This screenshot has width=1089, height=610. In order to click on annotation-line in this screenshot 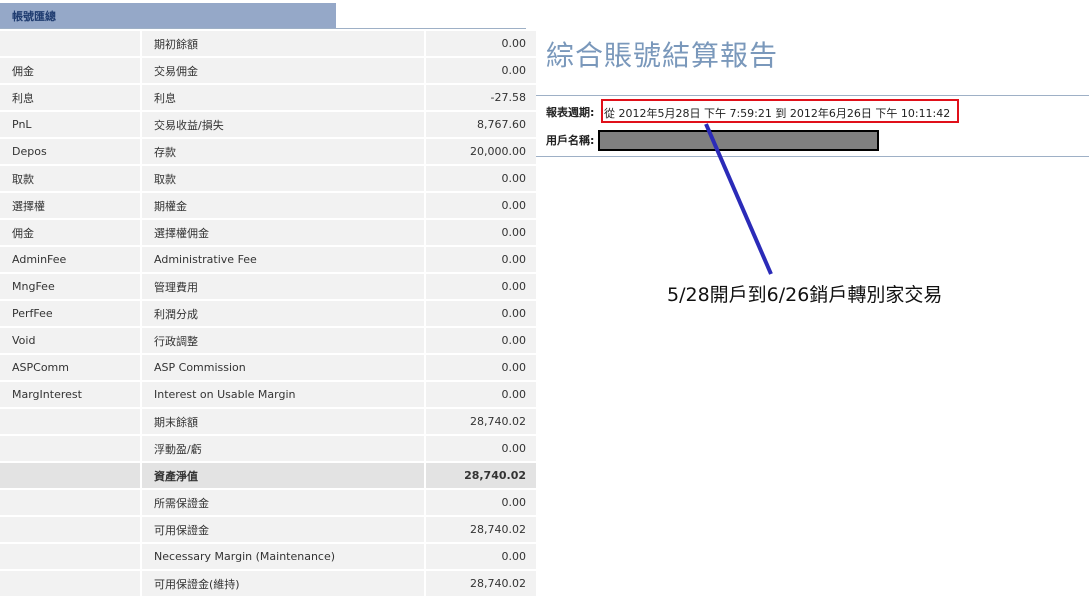, I will do `click(738, 199)`.